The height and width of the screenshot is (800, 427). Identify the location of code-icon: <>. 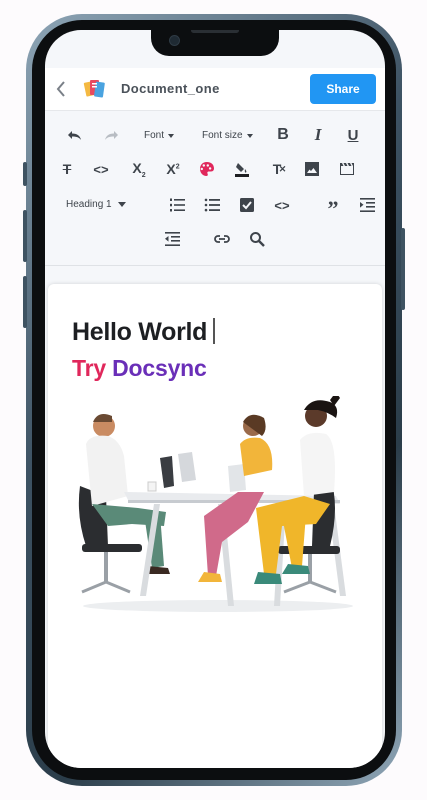
(101, 169).